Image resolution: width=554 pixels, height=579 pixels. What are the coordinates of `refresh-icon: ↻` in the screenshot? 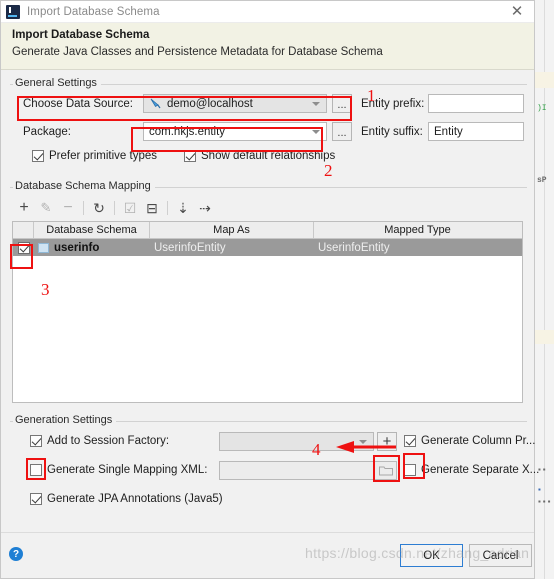 It's located at (99, 208).